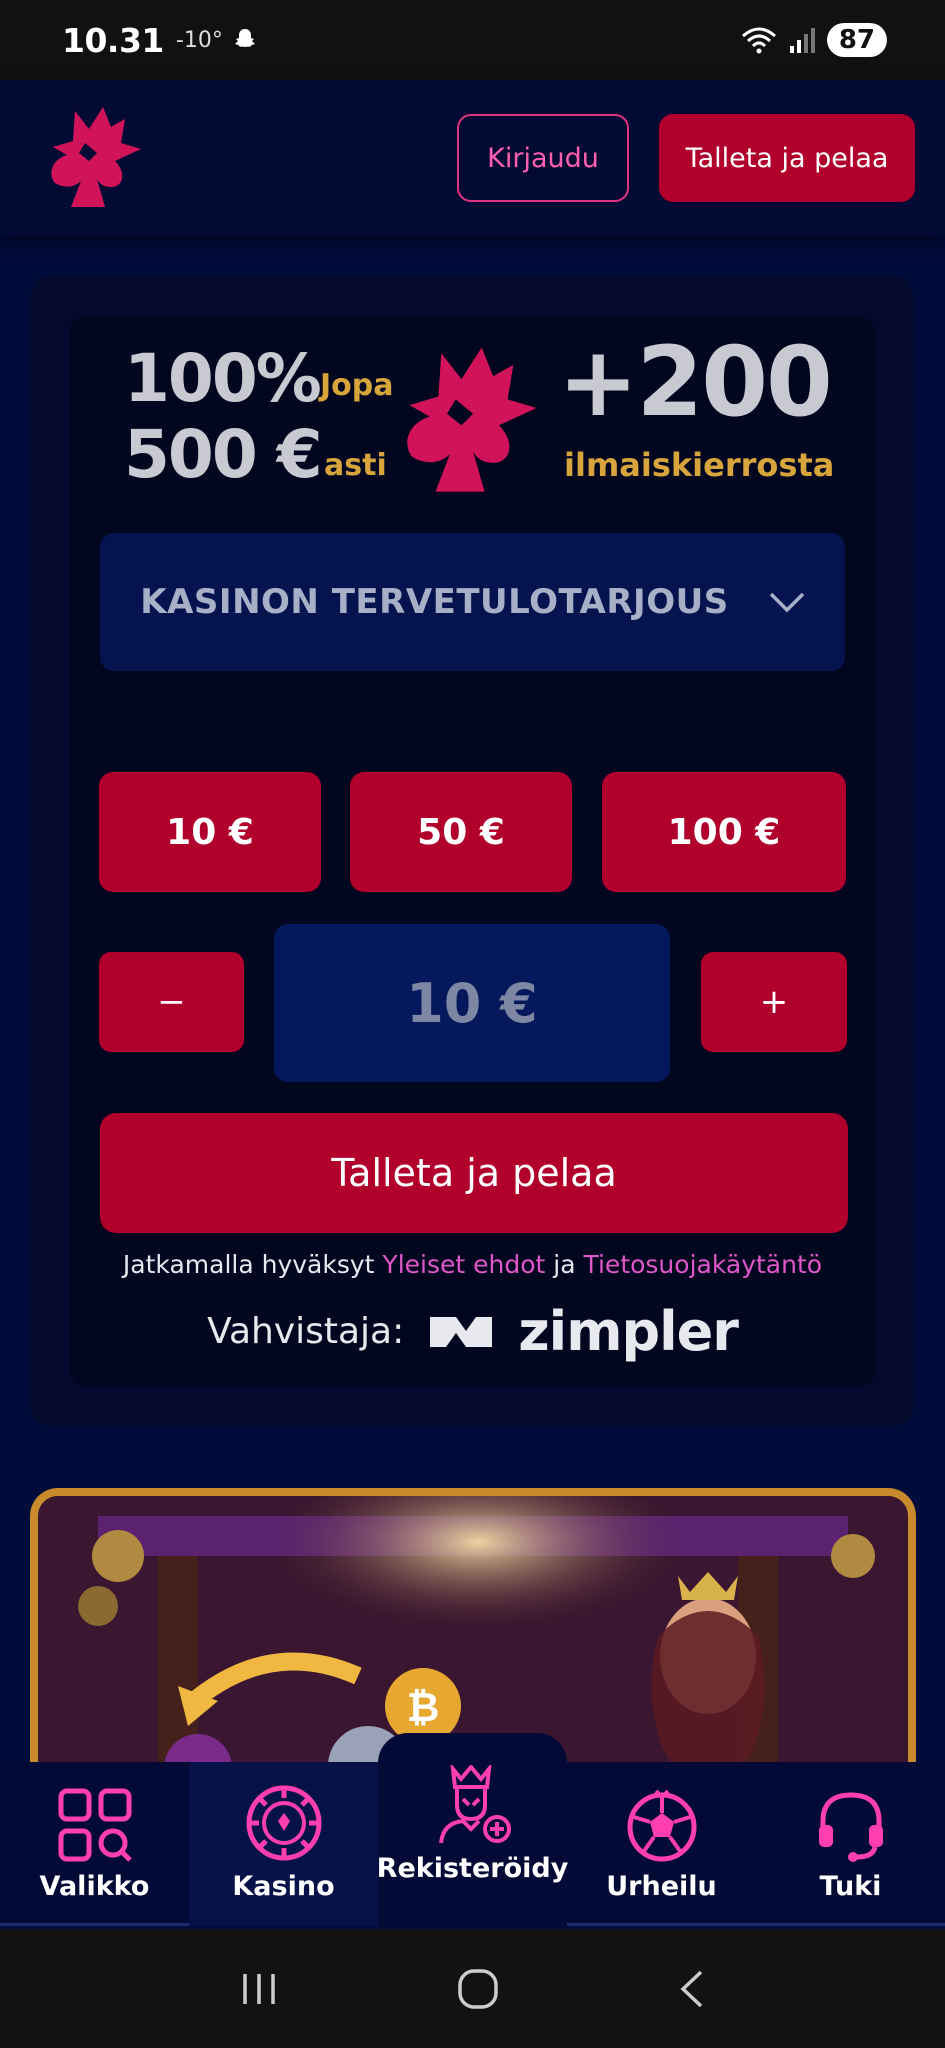  What do you see at coordinates (463, 1264) in the screenshot?
I see `terms-link: Yleiset ehdot` at bounding box center [463, 1264].